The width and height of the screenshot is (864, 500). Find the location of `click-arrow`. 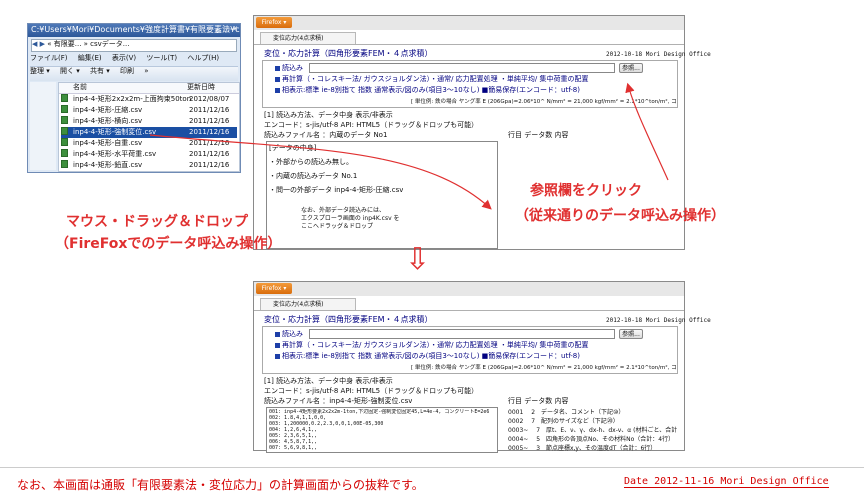

click-arrow is located at coordinates (647, 131).